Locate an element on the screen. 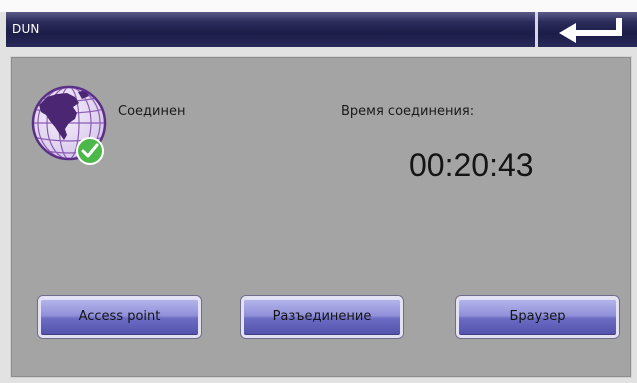 The width and height of the screenshot is (637, 383). globe-icon is located at coordinates (69, 125).